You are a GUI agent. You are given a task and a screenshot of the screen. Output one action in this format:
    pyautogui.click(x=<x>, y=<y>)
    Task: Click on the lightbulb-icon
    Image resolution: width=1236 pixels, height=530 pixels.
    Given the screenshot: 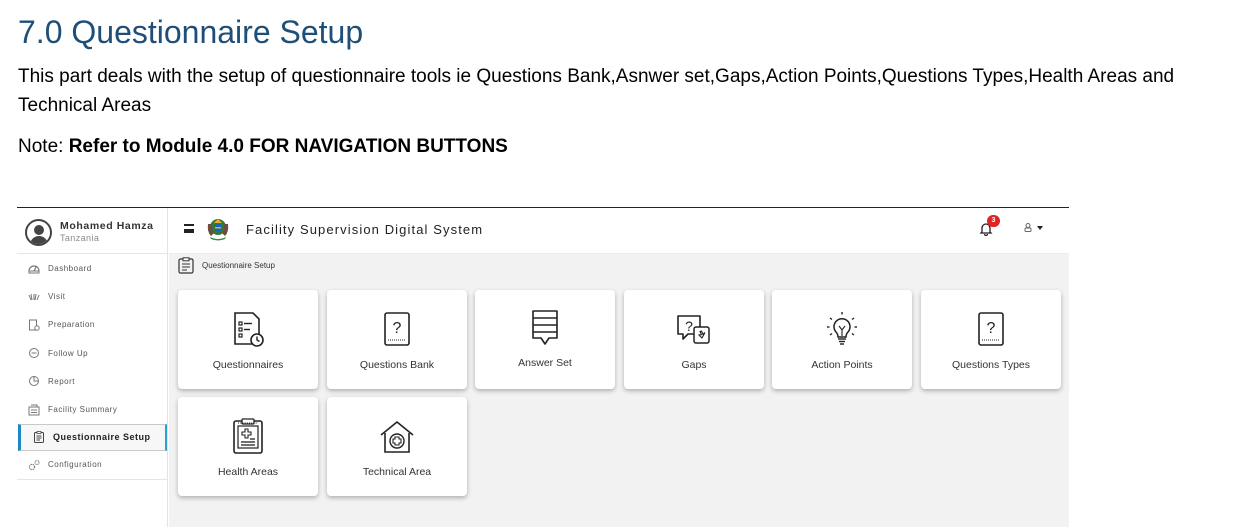 What is the action you would take?
    pyautogui.click(x=842, y=328)
    